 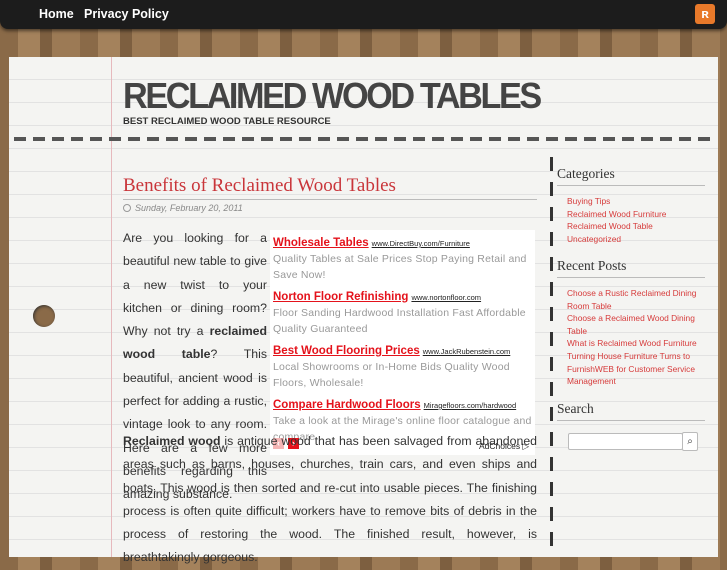 What do you see at coordinates (446, 297) in the screenshot?
I see `ad-url: www.nortonfloor.com` at bounding box center [446, 297].